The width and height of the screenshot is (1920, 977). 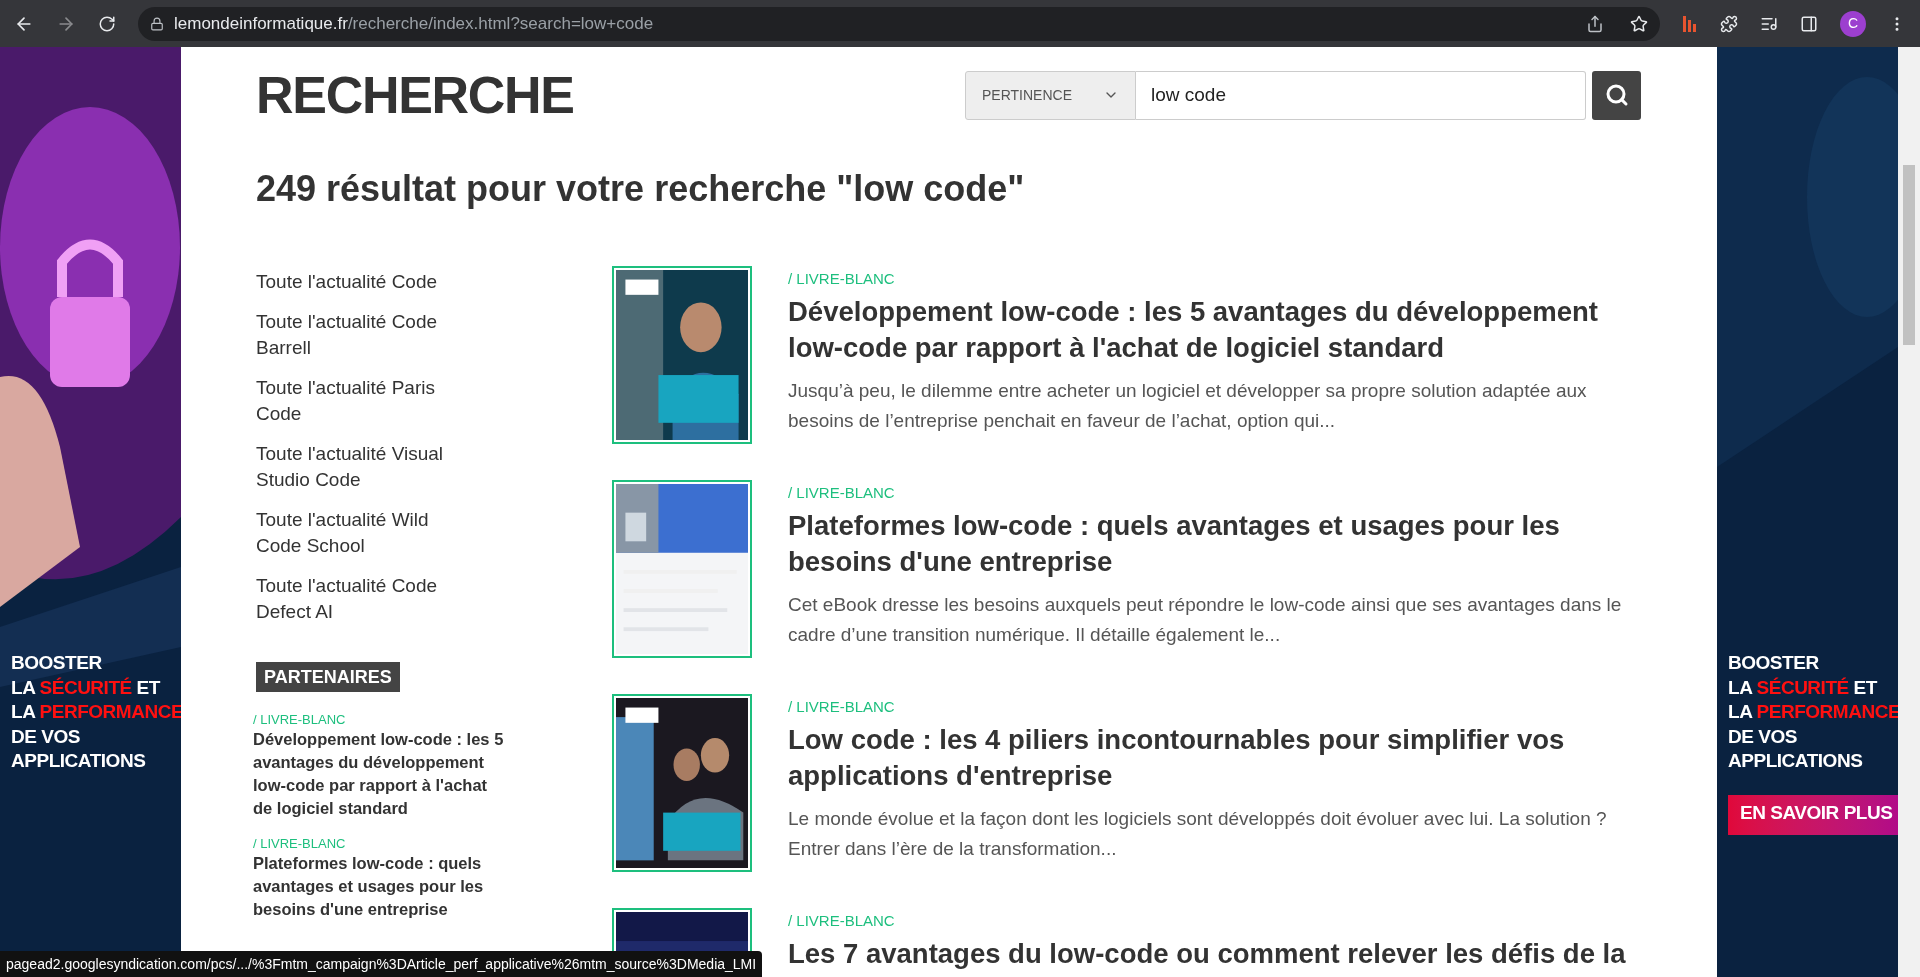 What do you see at coordinates (414, 23) in the screenshot?
I see `url-text: lemondeinformatique.fr/recherche/index.html?search=low+code` at bounding box center [414, 23].